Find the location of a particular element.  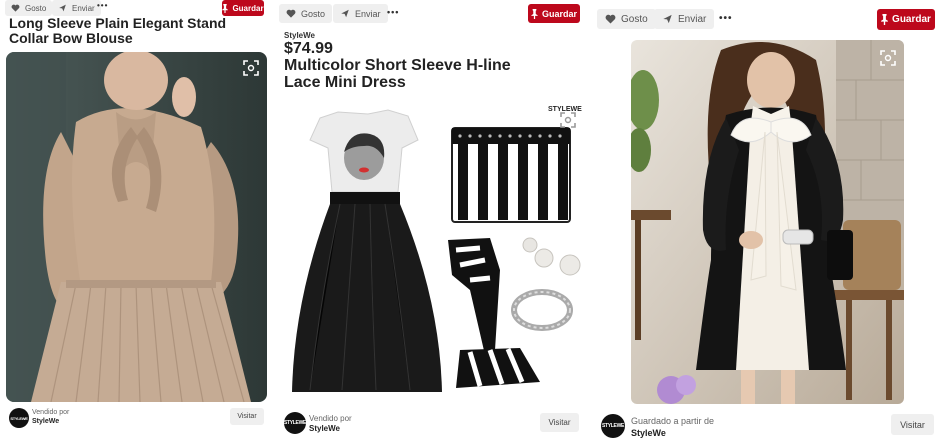

seller-label: StyleWe is located at coordinates (299, 35).